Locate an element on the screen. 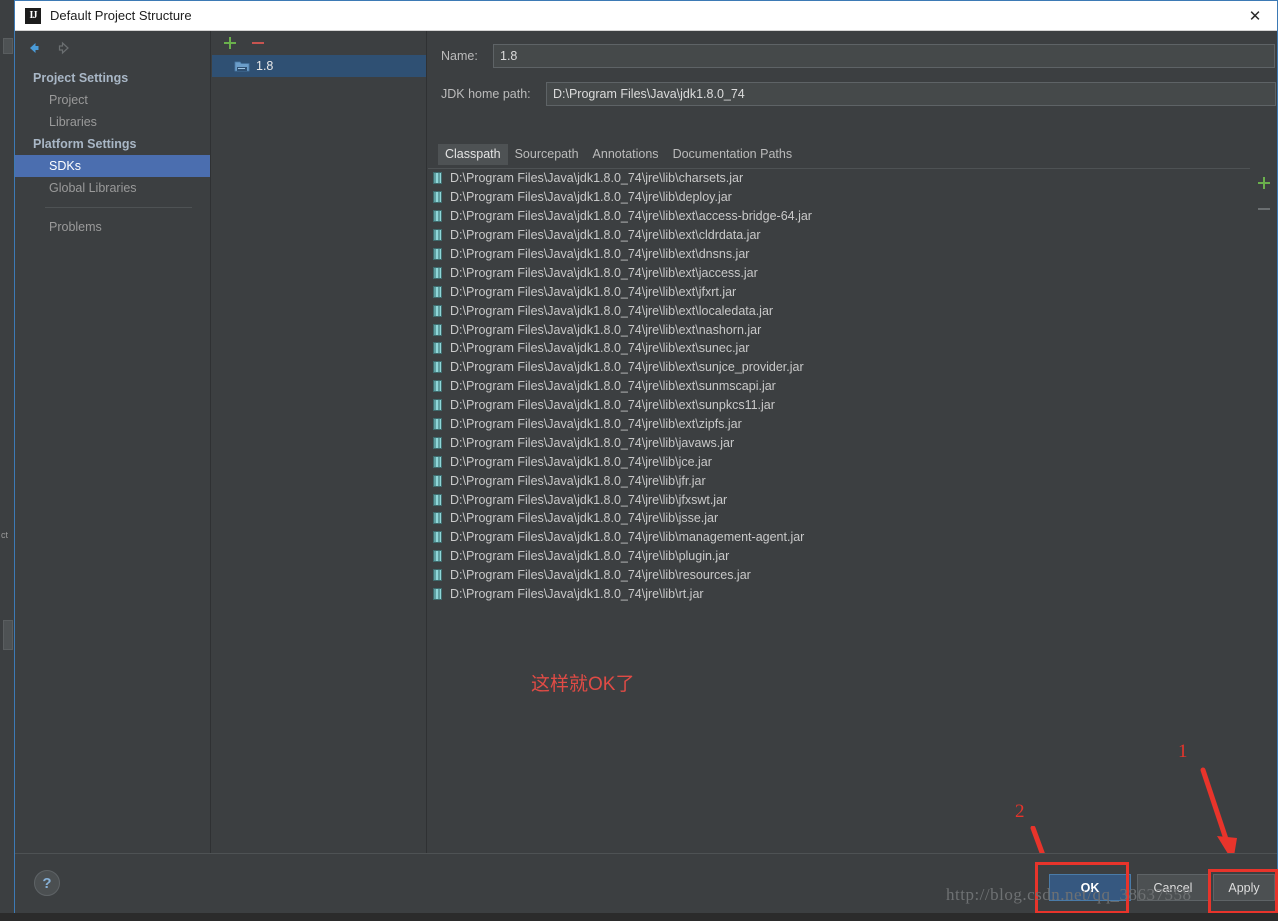  tab-classpath: Classpath is located at coordinates (473, 154).